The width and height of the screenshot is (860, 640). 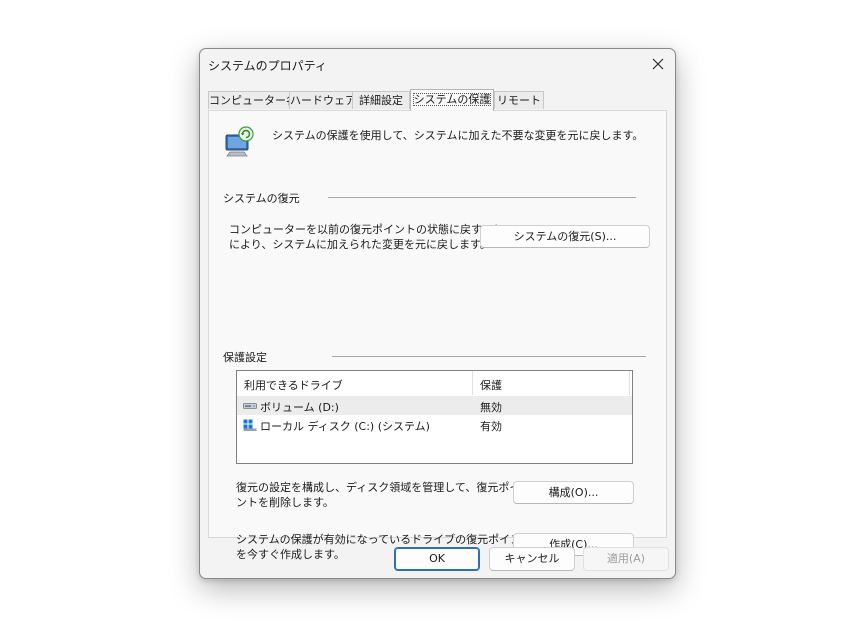 What do you see at coordinates (626, 559) in the screenshot?
I see `apply-button: 適用(A)` at bounding box center [626, 559].